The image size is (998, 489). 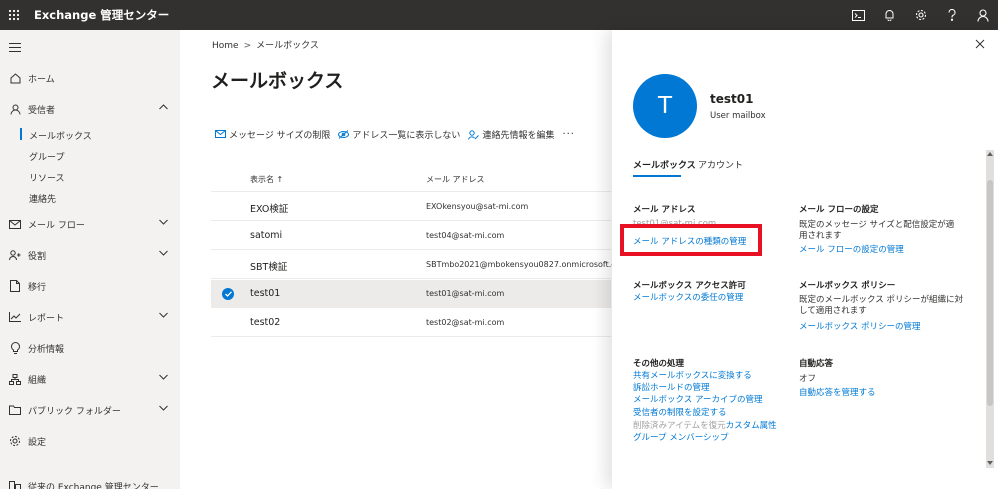 What do you see at coordinates (980, 44) in the screenshot?
I see `close-icon` at bounding box center [980, 44].